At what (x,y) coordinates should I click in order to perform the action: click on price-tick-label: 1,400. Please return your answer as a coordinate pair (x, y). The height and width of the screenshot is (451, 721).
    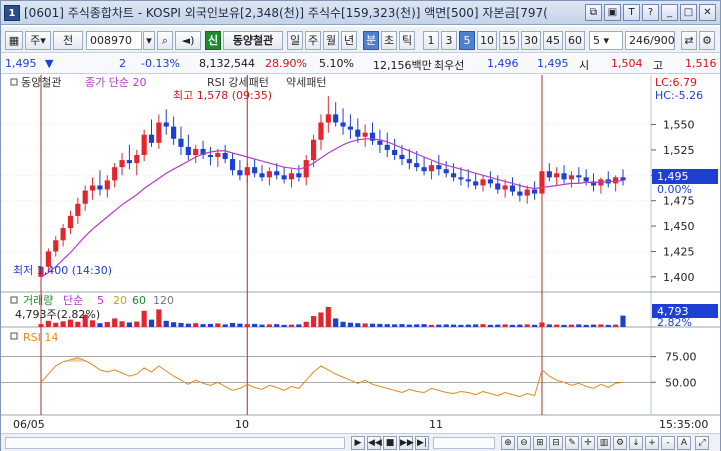
    Looking at the image, I should click on (679, 277).